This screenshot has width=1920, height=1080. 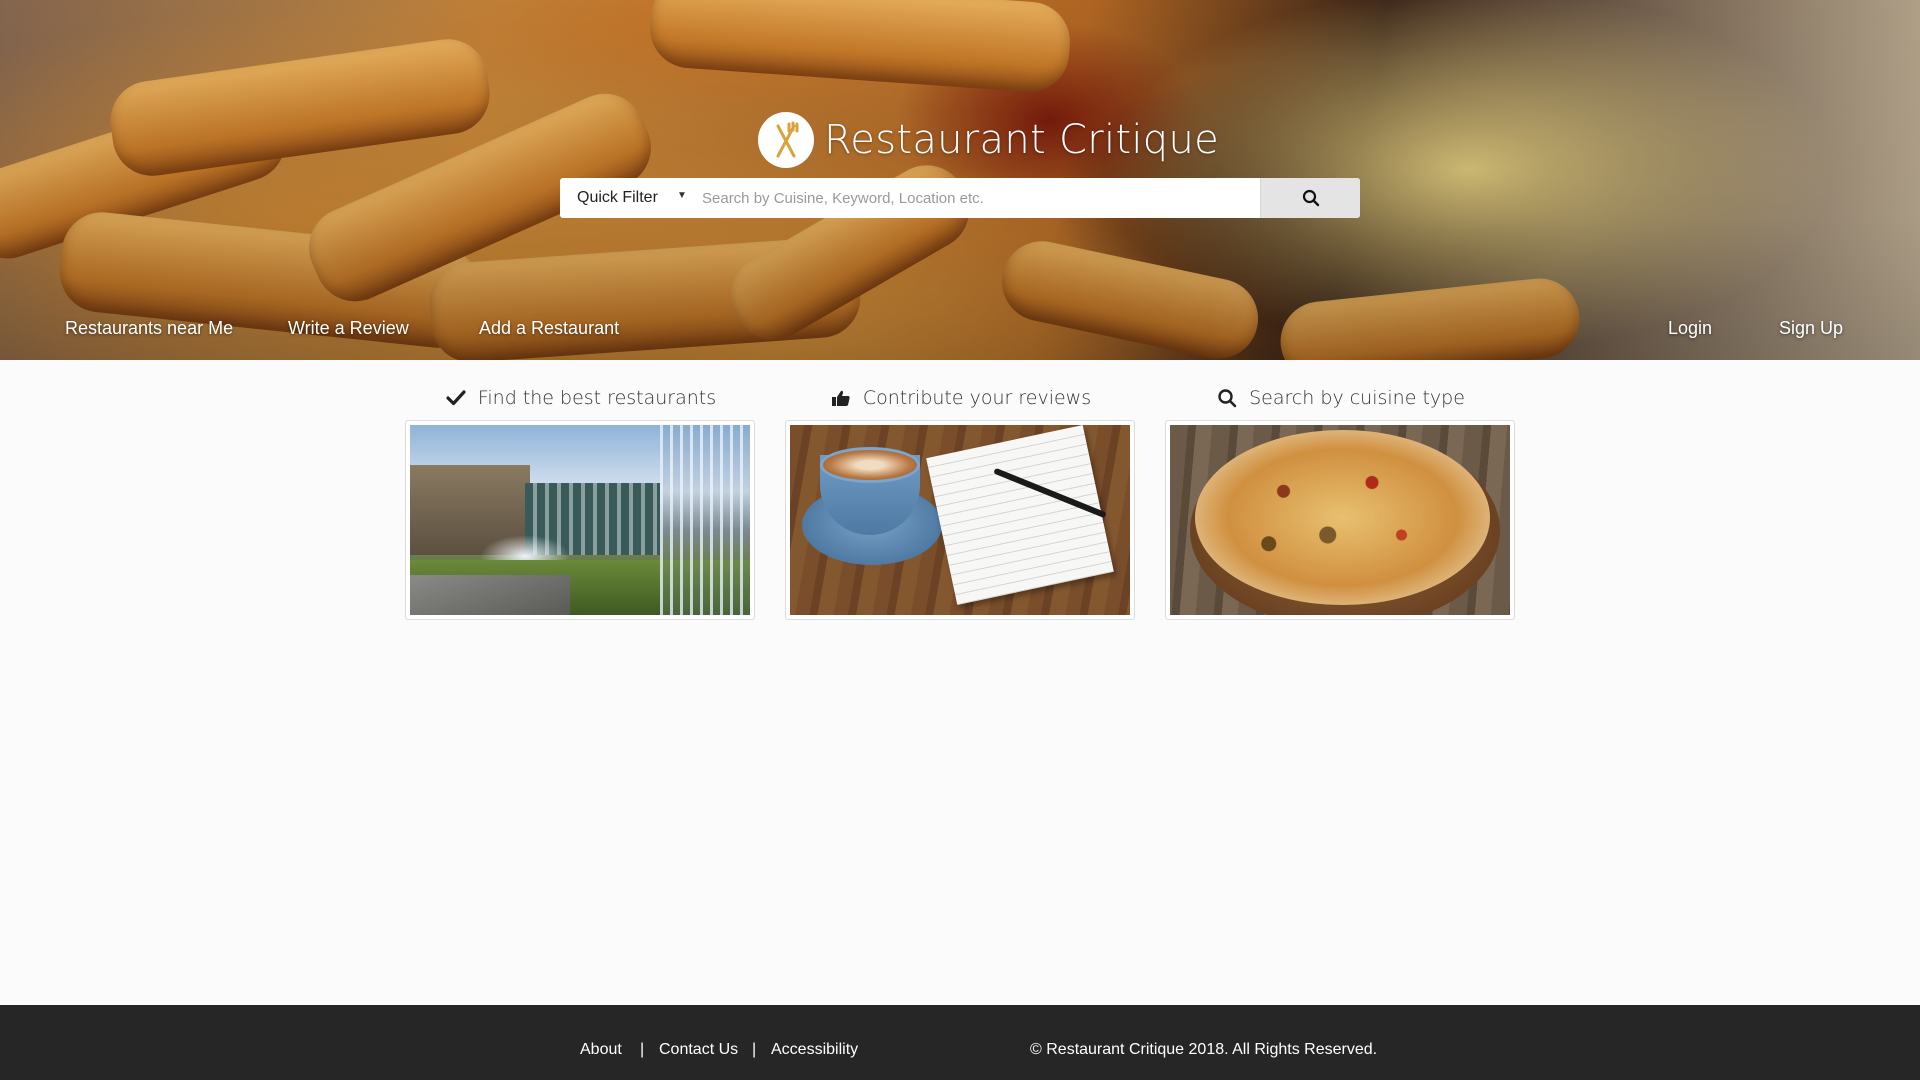 I want to click on feature-image-pizza, so click(x=1340, y=520).